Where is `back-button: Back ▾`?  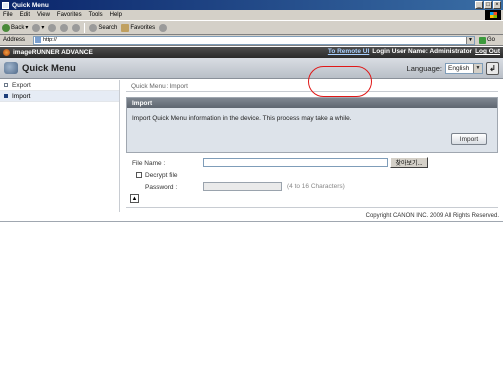
back-button: Back ▾ is located at coordinates (15, 27).